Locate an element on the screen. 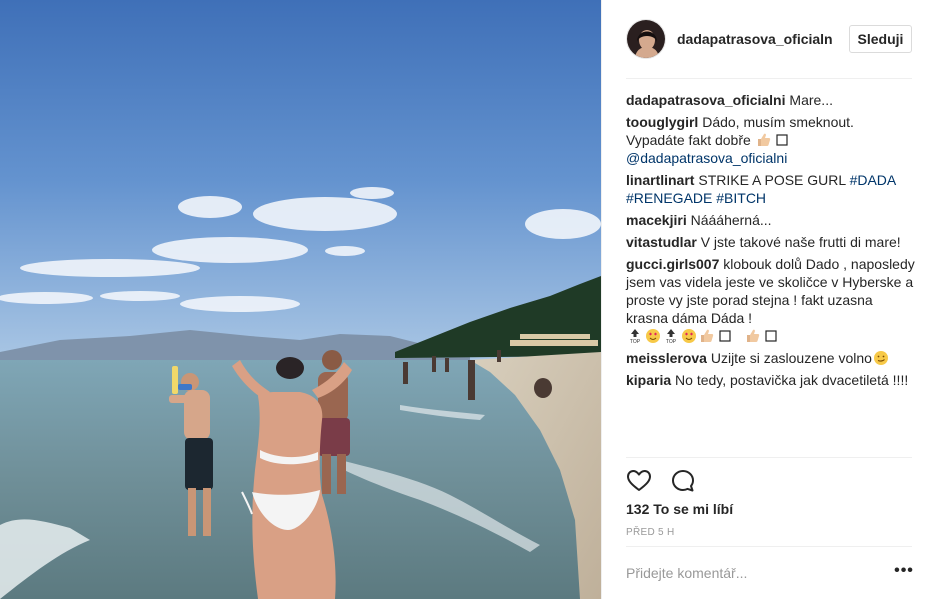 This screenshot has height=599, width=933. header-divider is located at coordinates (769, 78).